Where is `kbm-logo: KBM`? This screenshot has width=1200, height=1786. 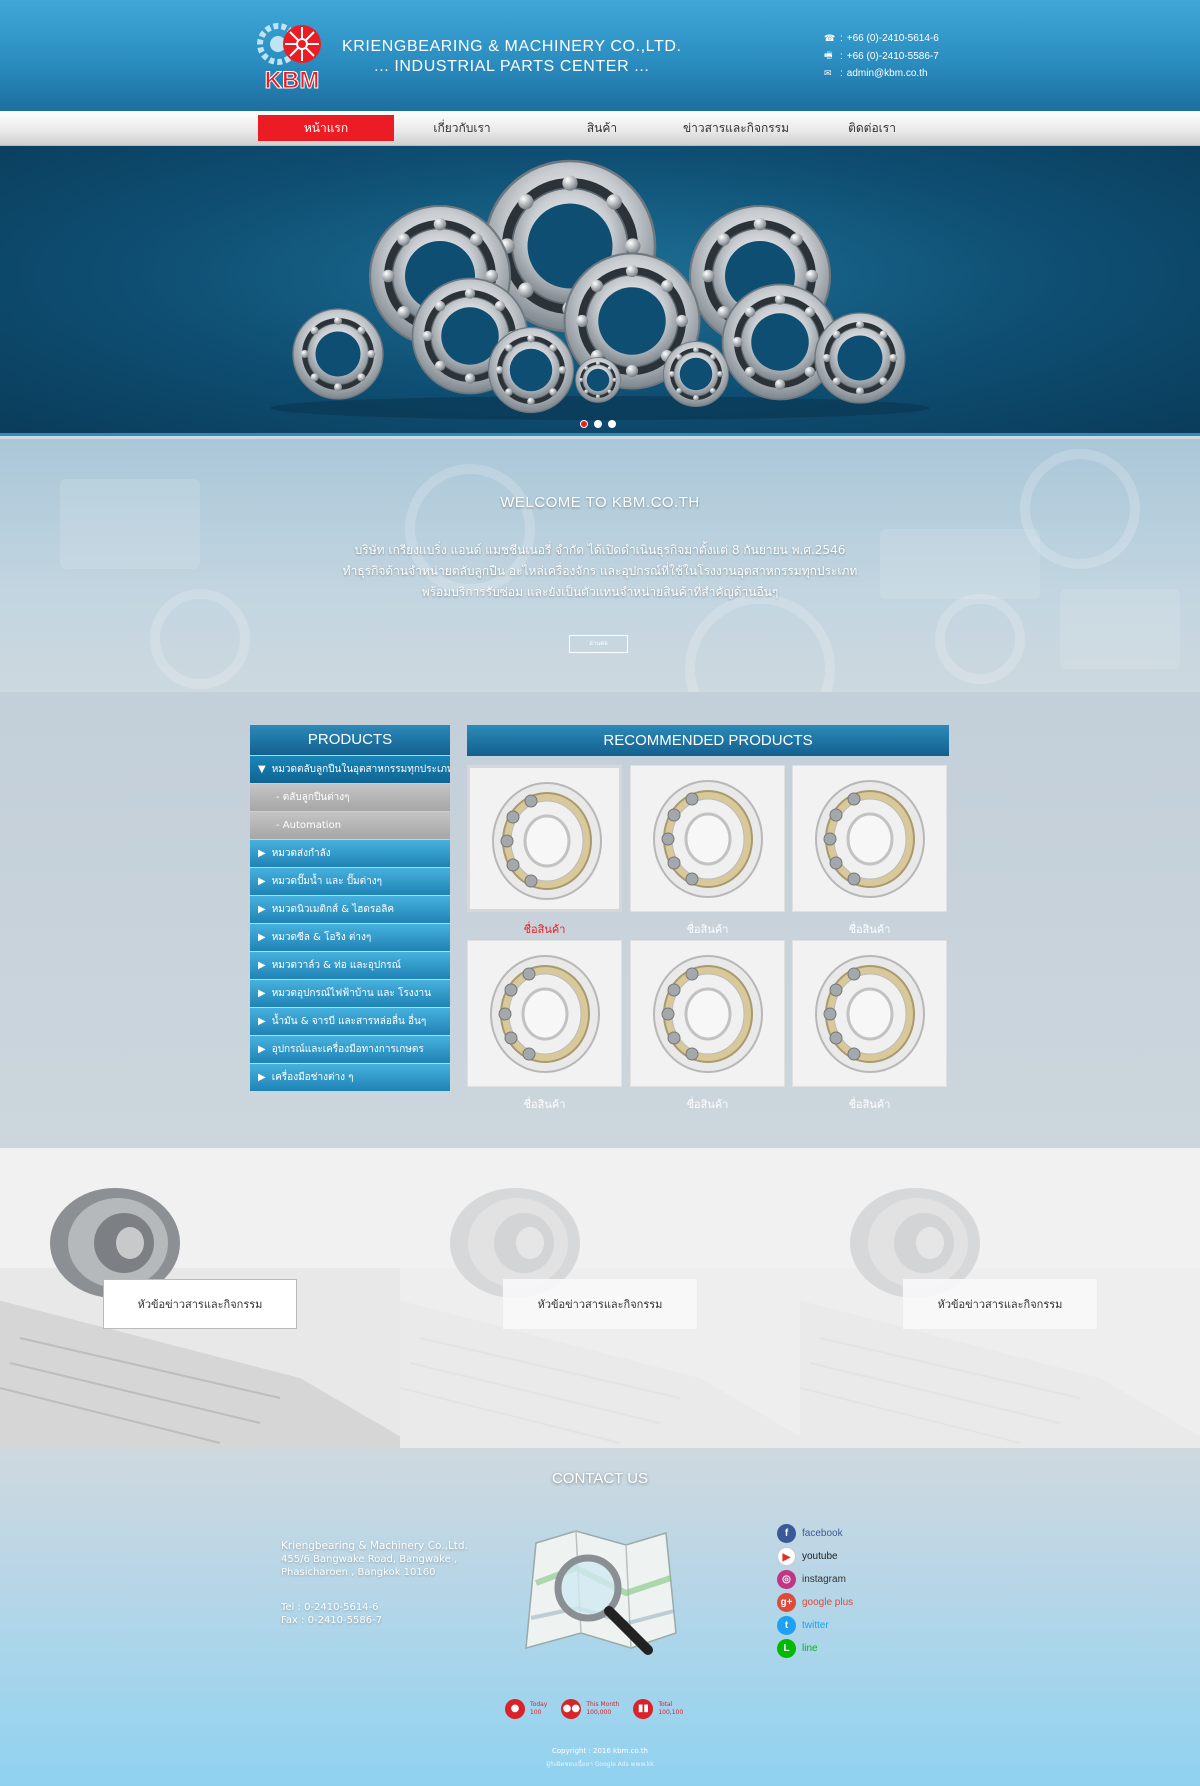
kbm-logo: KBM is located at coordinates (292, 57).